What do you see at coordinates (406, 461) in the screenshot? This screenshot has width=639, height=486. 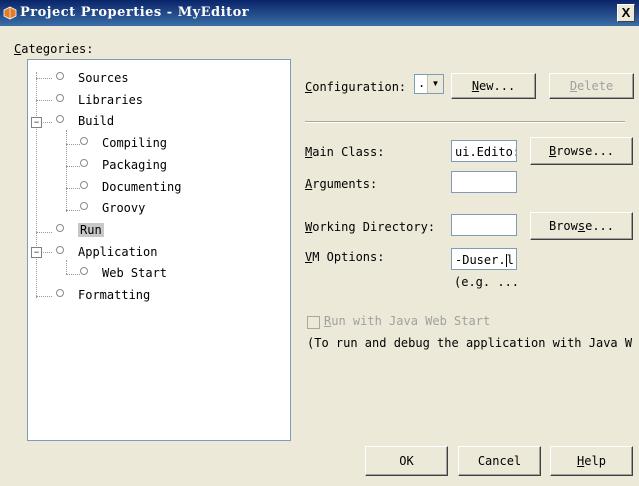 I see `ok-button: OK` at bounding box center [406, 461].